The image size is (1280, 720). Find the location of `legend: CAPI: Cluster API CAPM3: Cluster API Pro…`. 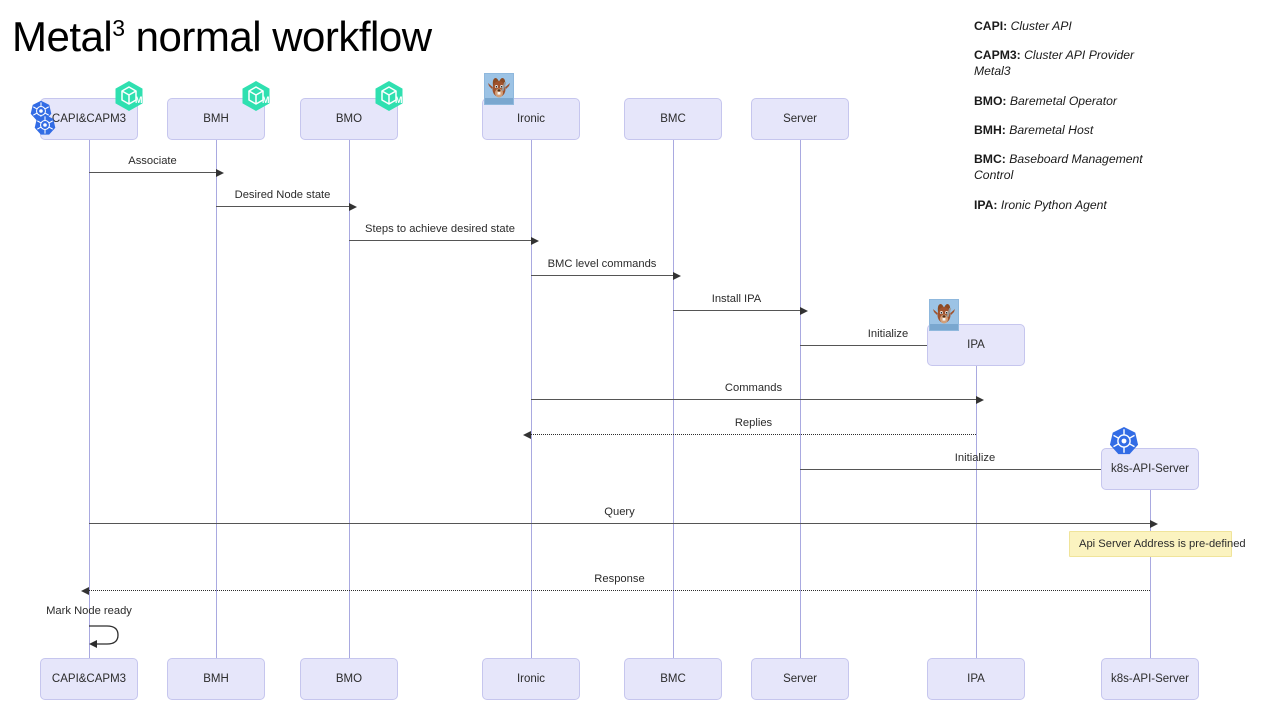

legend: CAPI: Cluster API CAPM3: Cluster API Pro… is located at coordinates (1064, 122).